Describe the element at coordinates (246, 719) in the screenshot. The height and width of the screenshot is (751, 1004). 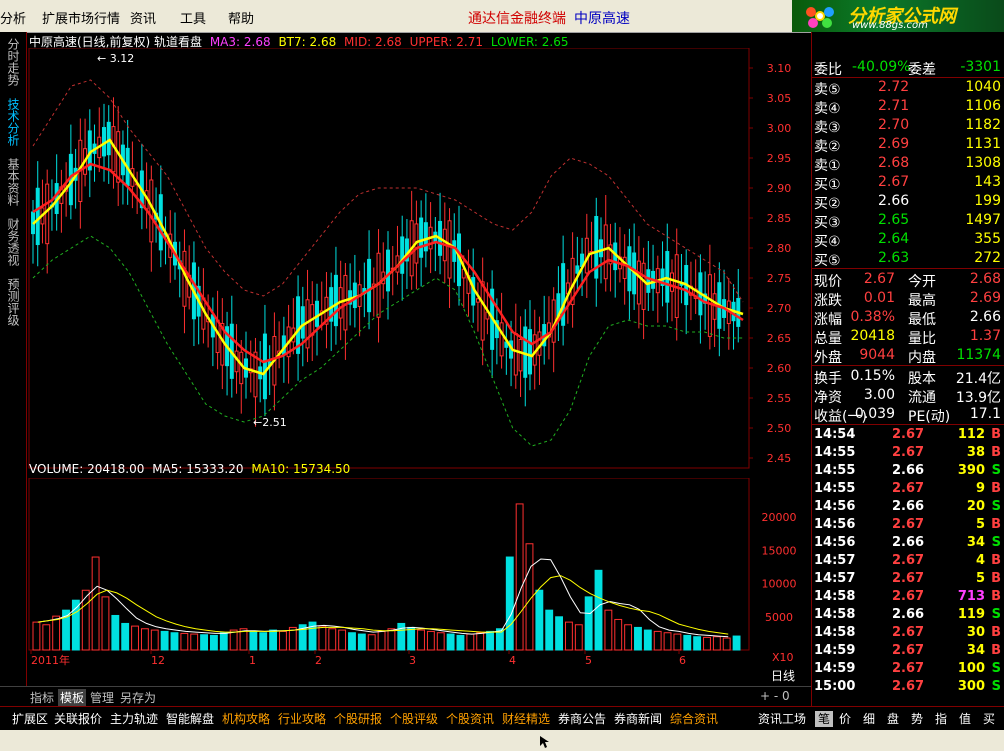
I see `bottom-tab-4: 机构攻略` at that location.